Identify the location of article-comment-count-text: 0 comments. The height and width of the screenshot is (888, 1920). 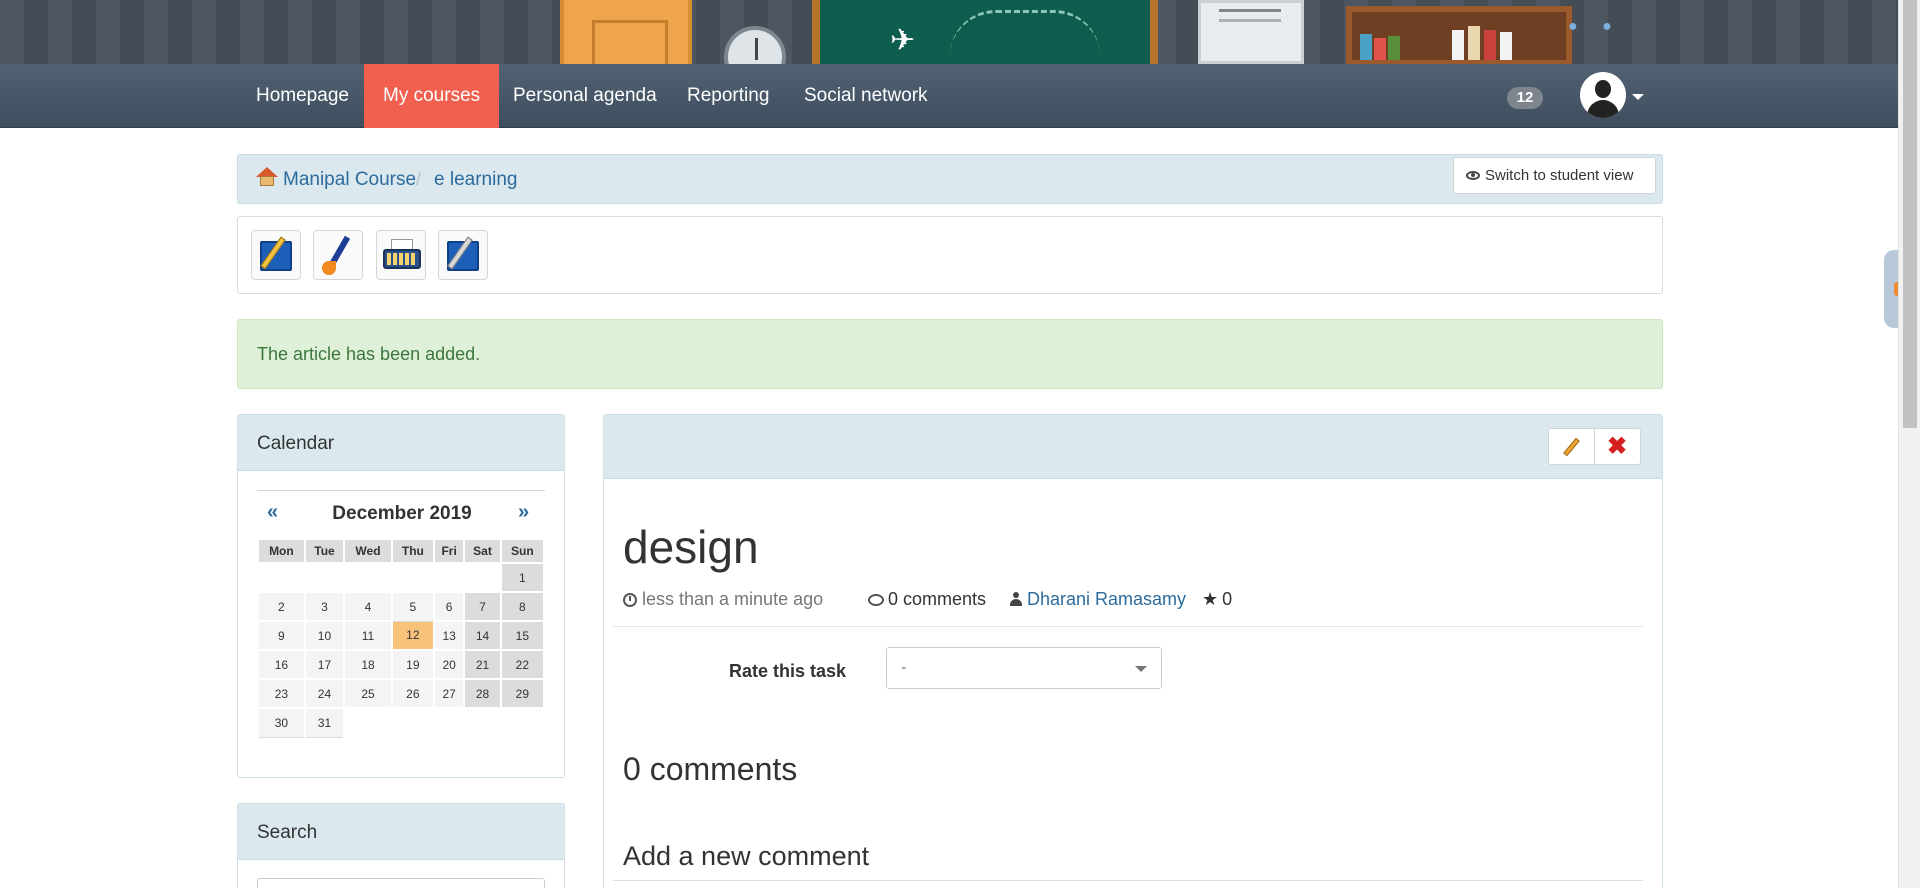
(937, 599).